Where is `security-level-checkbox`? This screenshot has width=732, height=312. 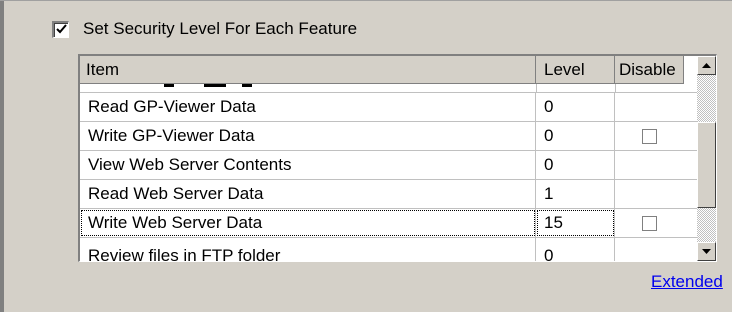 security-level-checkbox is located at coordinates (60, 29).